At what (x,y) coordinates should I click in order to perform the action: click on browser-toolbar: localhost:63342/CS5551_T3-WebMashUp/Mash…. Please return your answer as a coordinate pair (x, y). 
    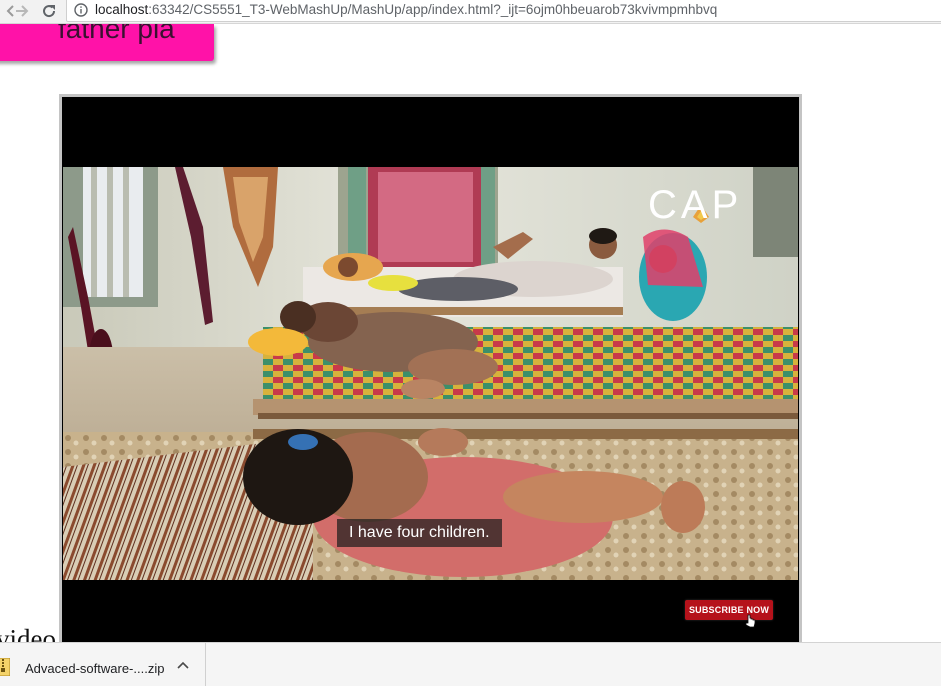
    Looking at the image, I should click on (470, 12).